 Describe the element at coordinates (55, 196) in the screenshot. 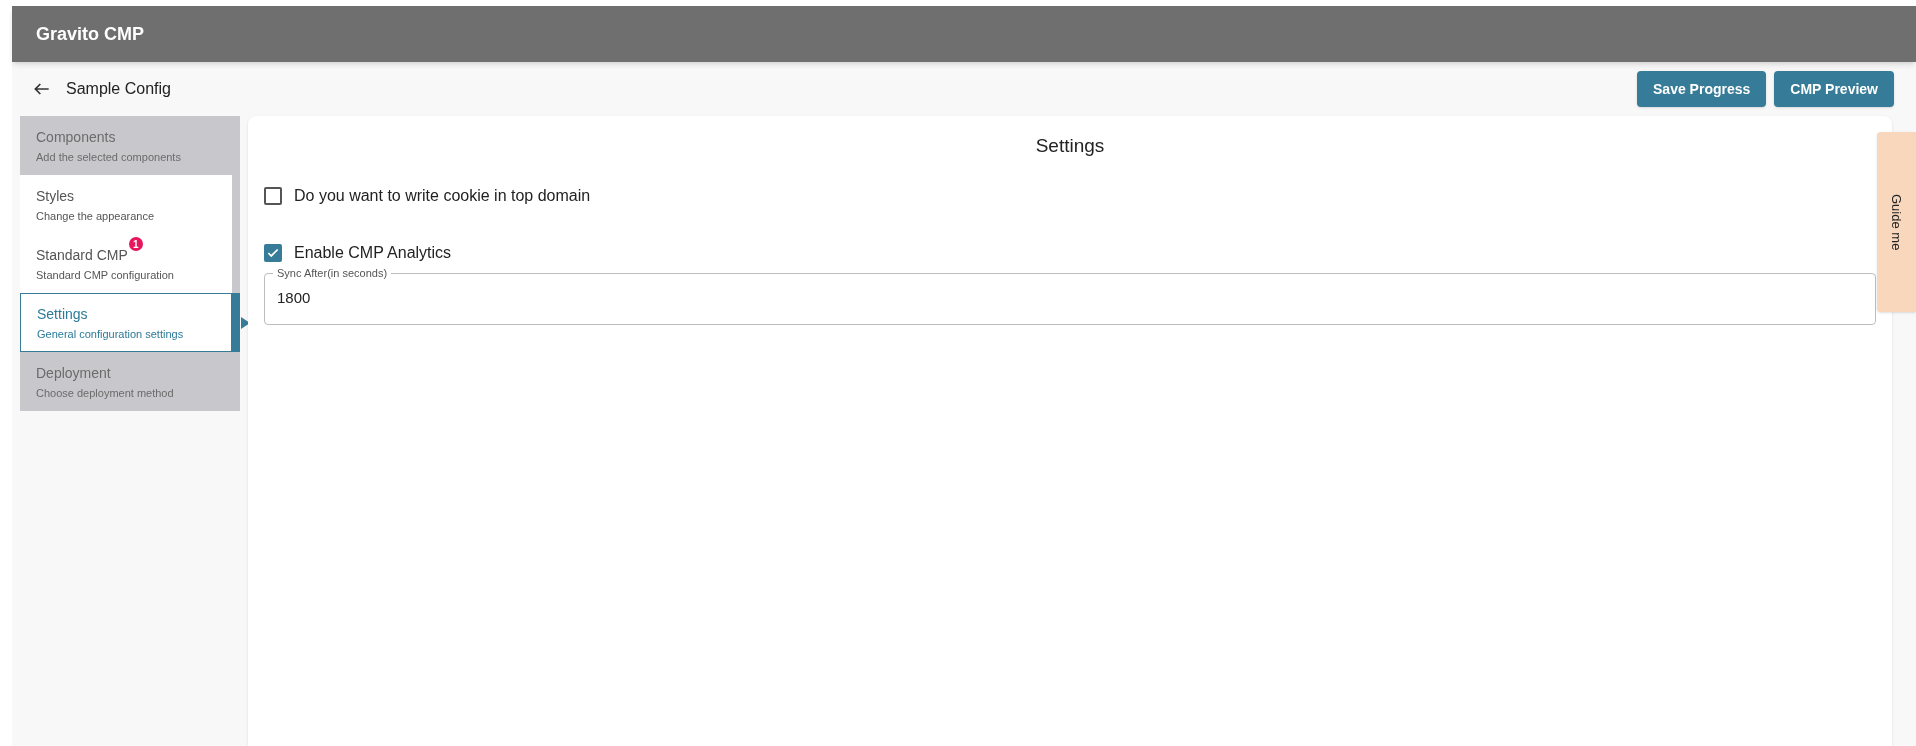

I see `item-title: Styles` at that location.